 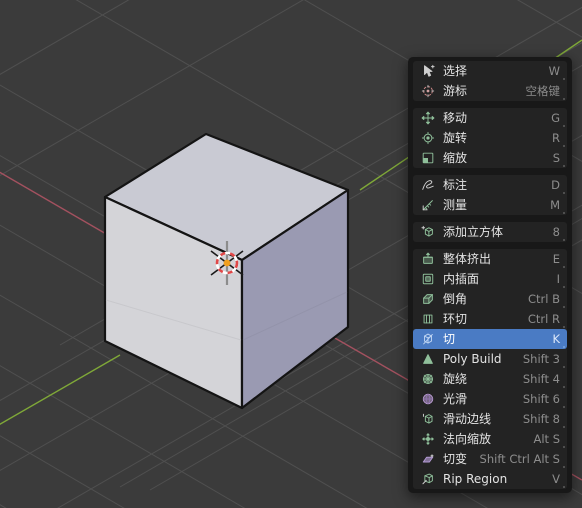 I want to click on menu-item-edge-slide: 滑动边线 Shift 8, so click(x=490, y=419).